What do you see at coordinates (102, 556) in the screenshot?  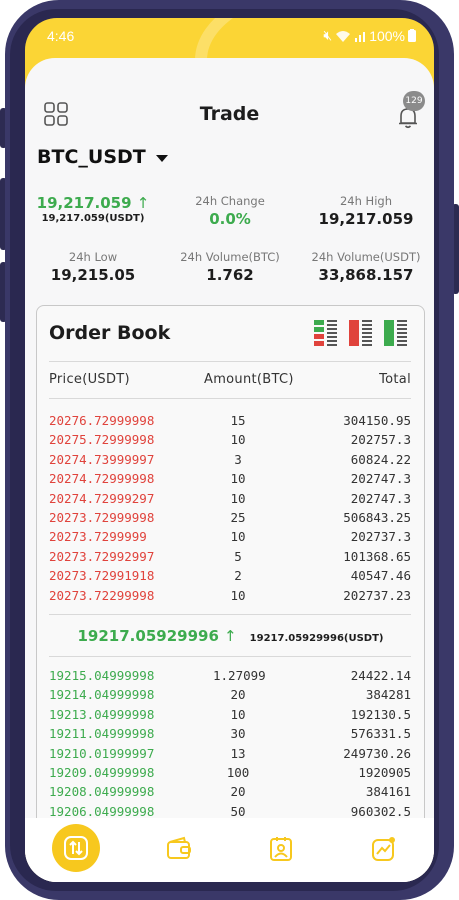 I see `row-price: 20273.72992997` at bounding box center [102, 556].